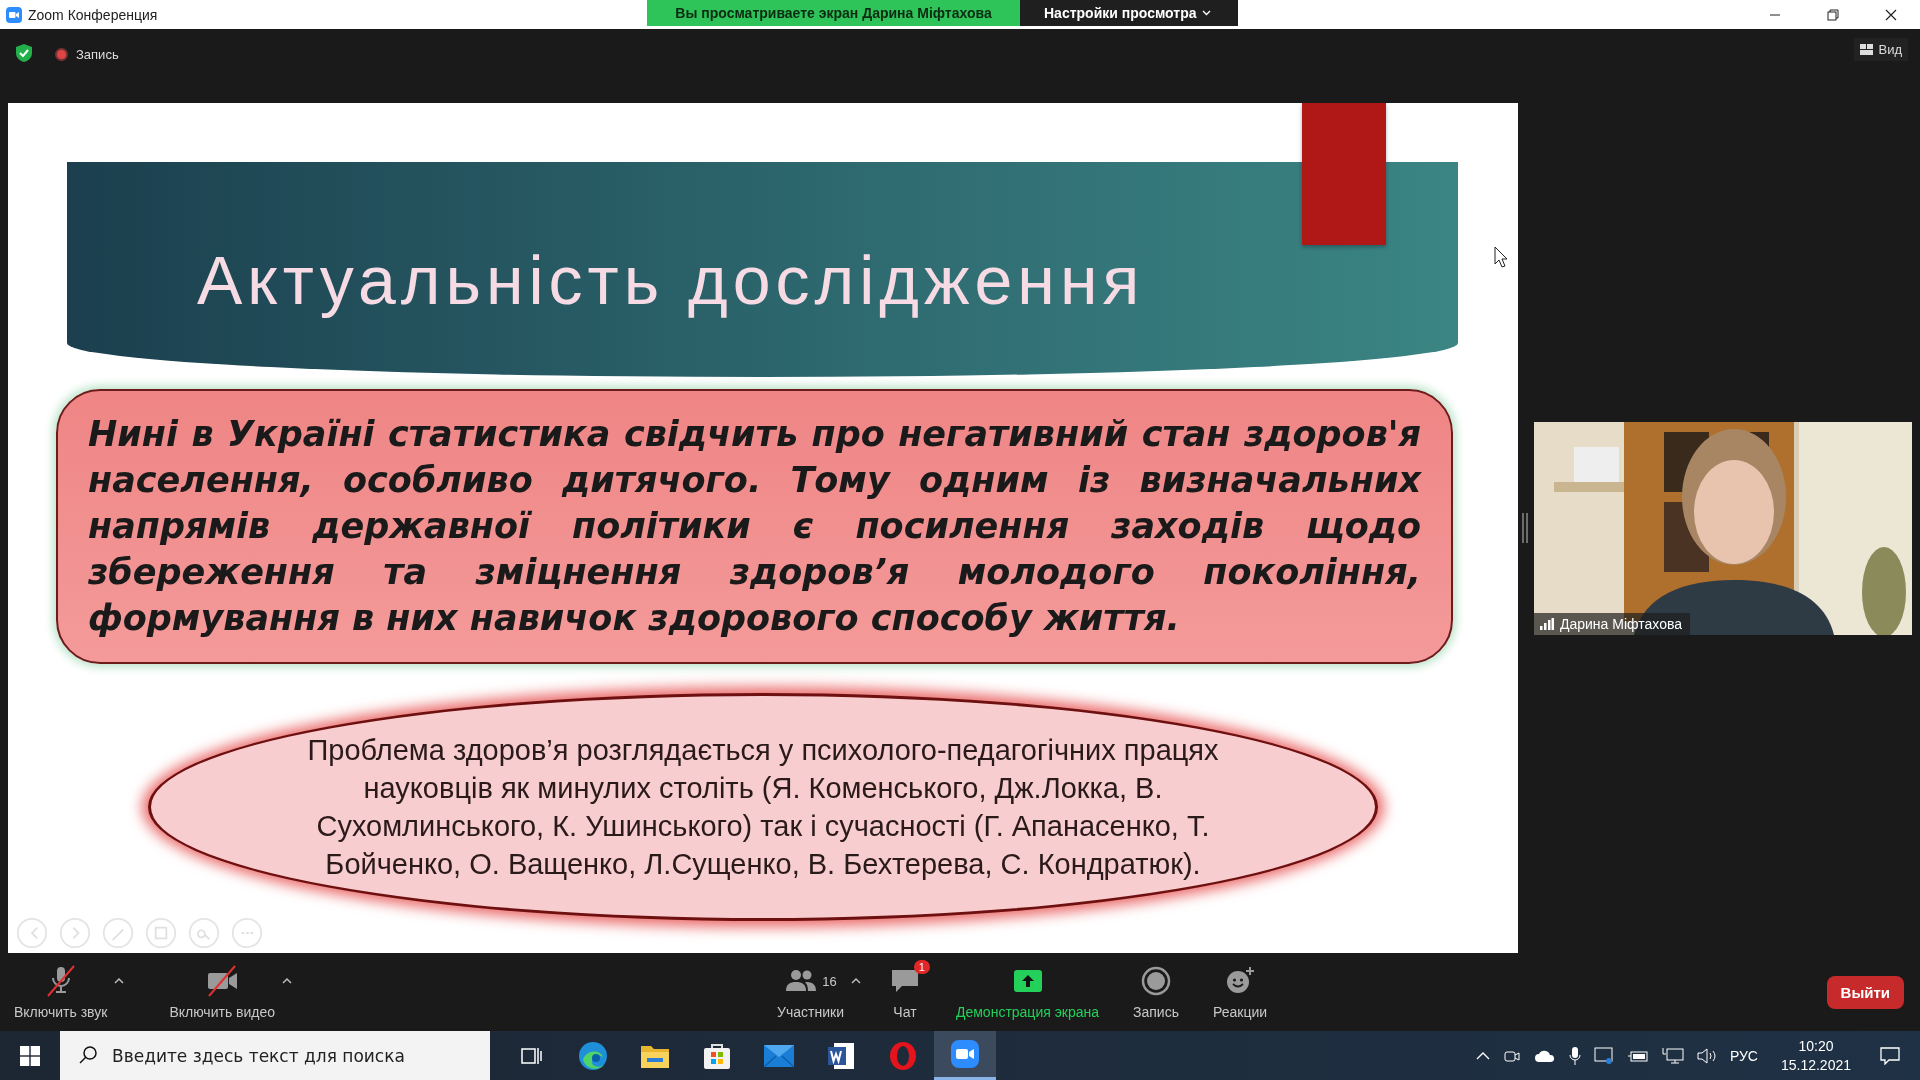  I want to click on unread-badge: 1, so click(921, 967).